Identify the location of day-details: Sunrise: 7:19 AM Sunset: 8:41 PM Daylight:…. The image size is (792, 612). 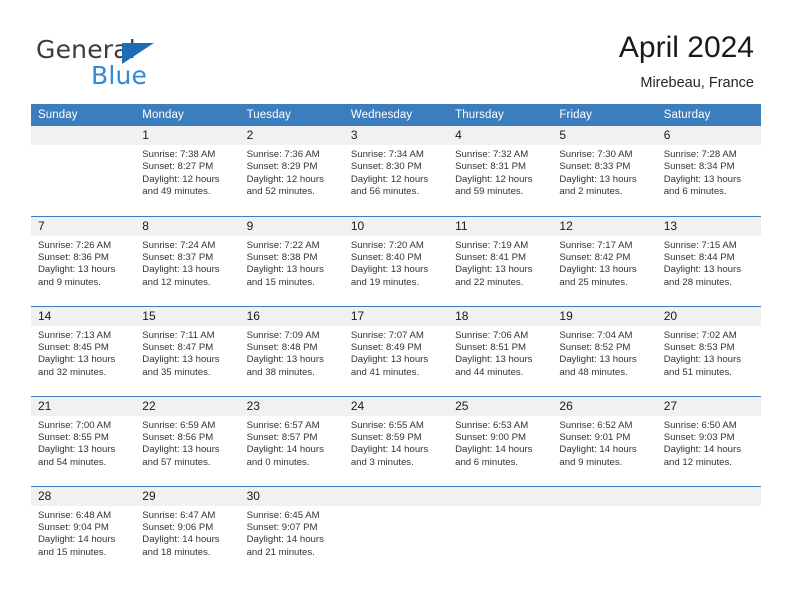
(500, 263).